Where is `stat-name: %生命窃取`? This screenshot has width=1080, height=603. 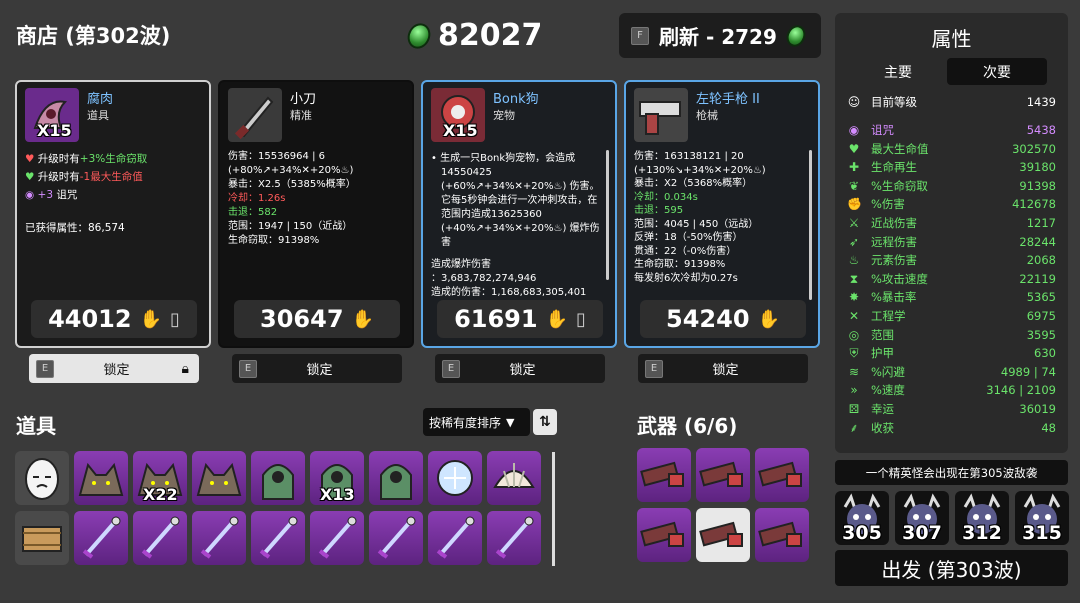 stat-name: %生命窃取 is located at coordinates (899, 185).